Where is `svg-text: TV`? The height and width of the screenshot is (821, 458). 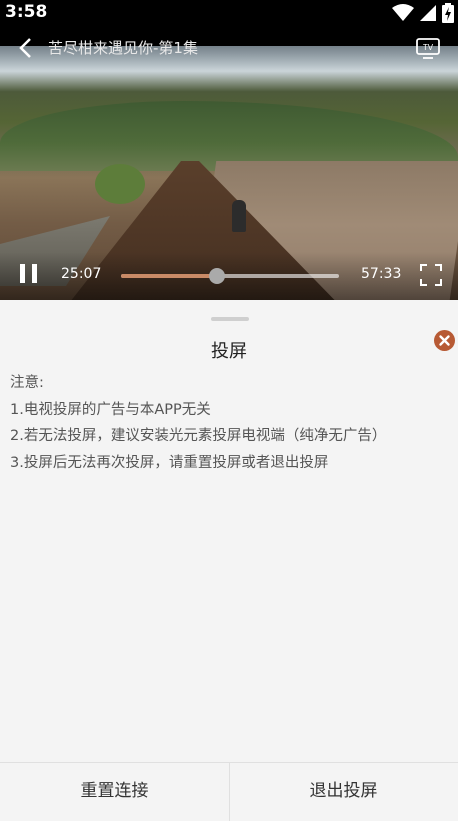 svg-text: TV is located at coordinates (428, 47).